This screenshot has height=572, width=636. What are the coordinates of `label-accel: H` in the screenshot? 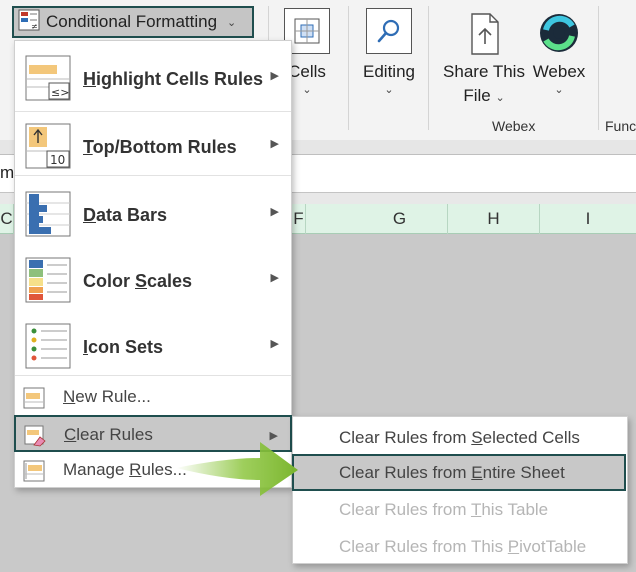 It's located at (89, 79).